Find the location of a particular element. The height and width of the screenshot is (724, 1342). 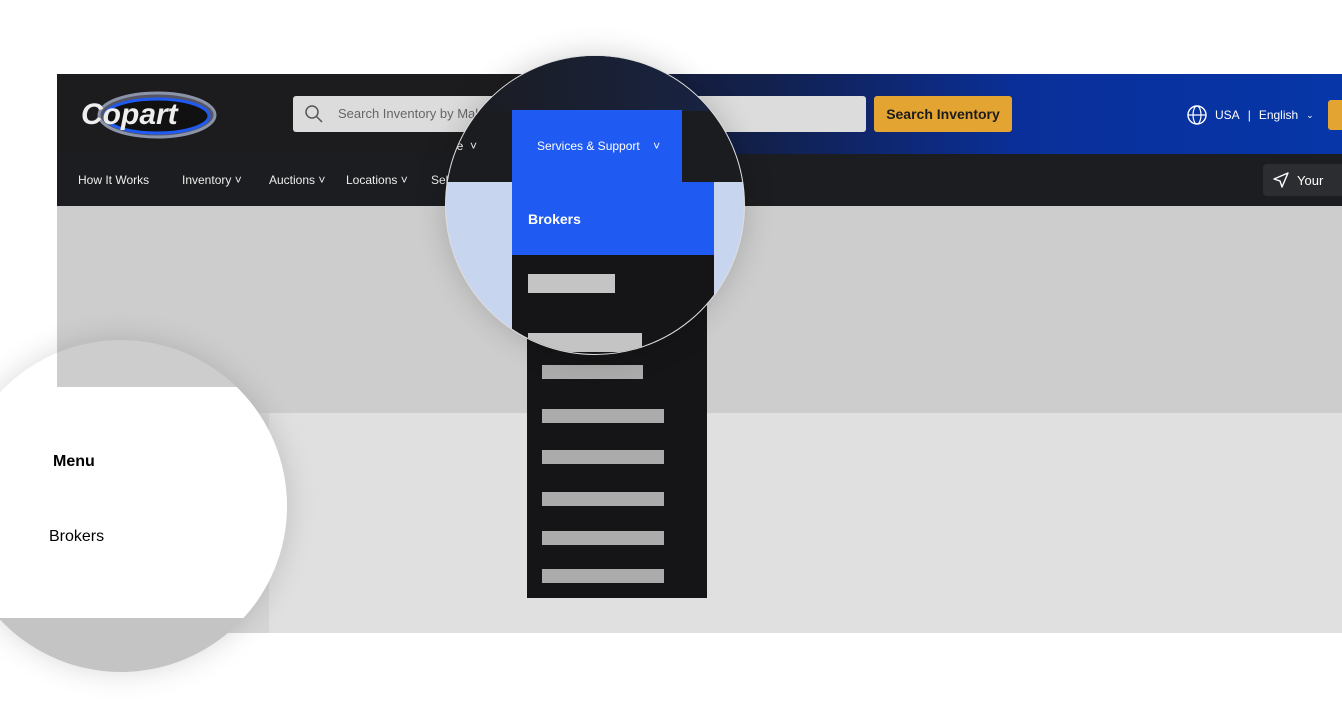

nav-locations: Locations ˅ is located at coordinates (377, 180).